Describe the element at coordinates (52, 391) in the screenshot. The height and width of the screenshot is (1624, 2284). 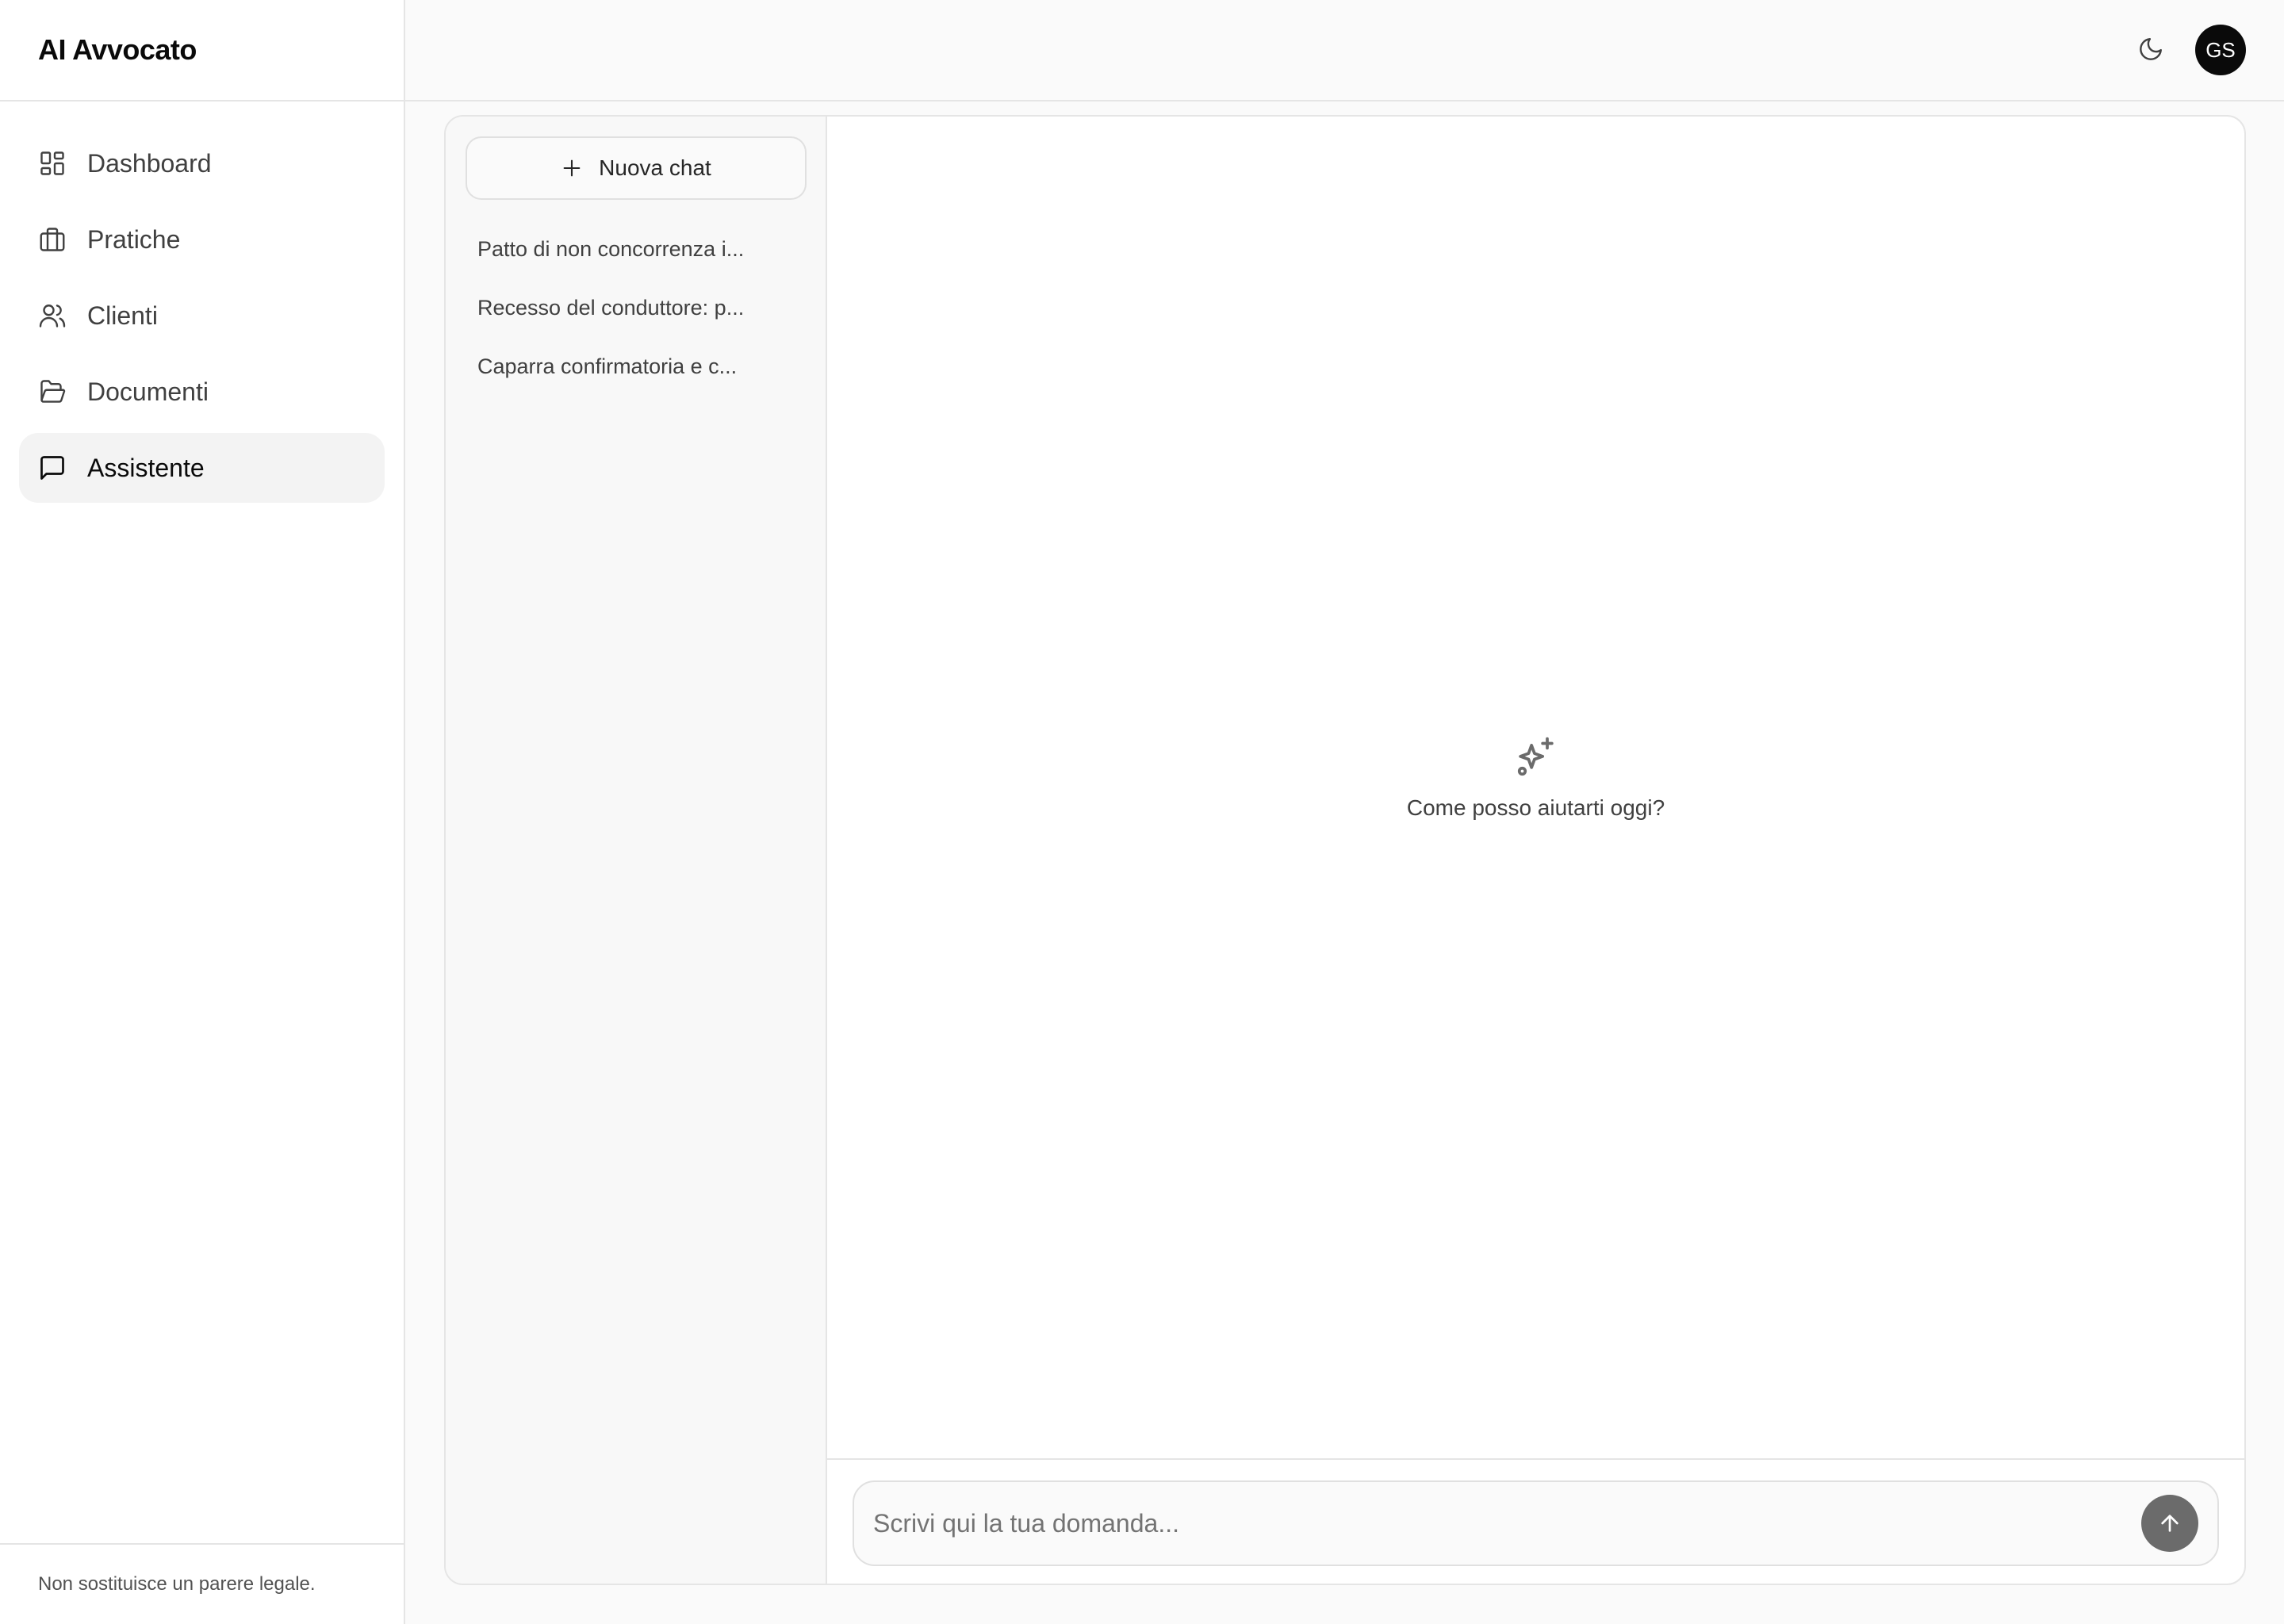
I see `folder-open-icon` at that location.